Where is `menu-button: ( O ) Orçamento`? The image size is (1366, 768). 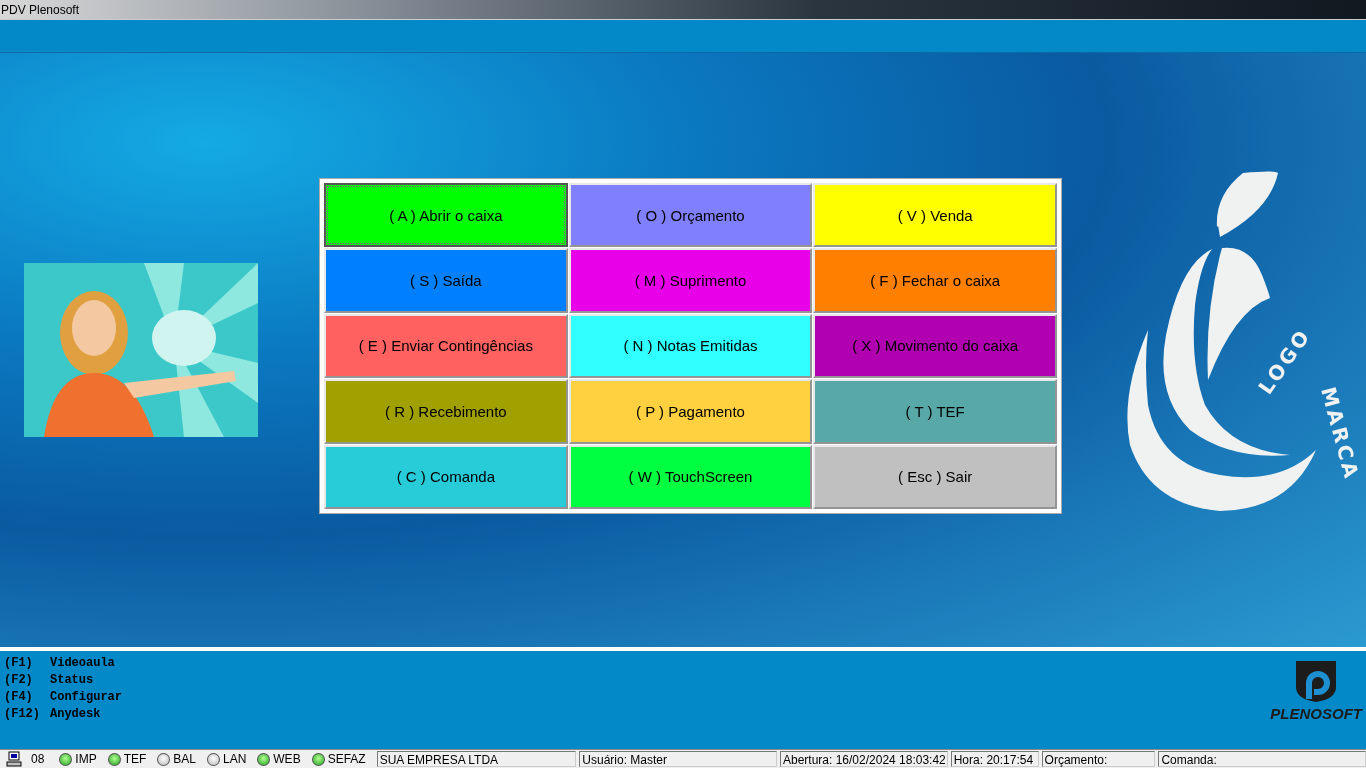 menu-button: ( O ) Orçamento is located at coordinates (690, 215).